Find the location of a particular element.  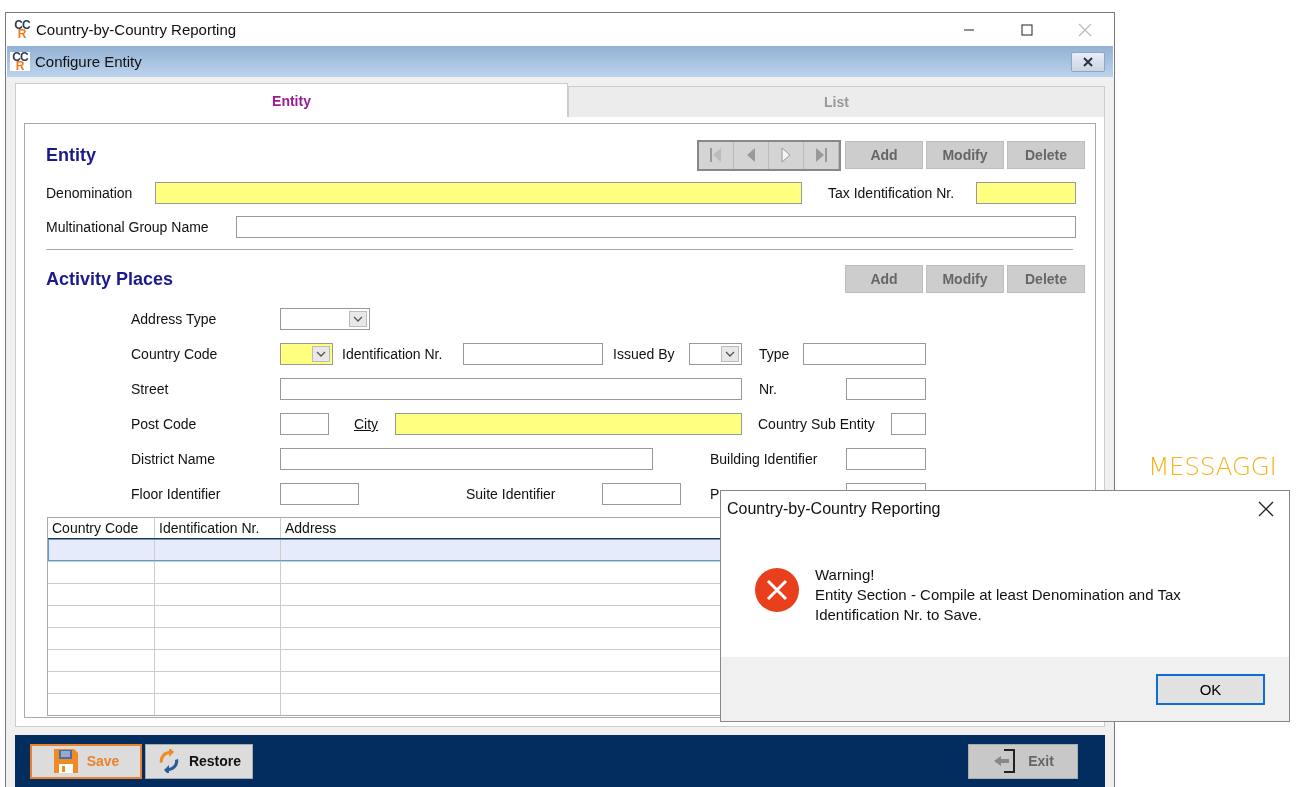

field-label: Tax Identification Nr. is located at coordinates (892, 193).